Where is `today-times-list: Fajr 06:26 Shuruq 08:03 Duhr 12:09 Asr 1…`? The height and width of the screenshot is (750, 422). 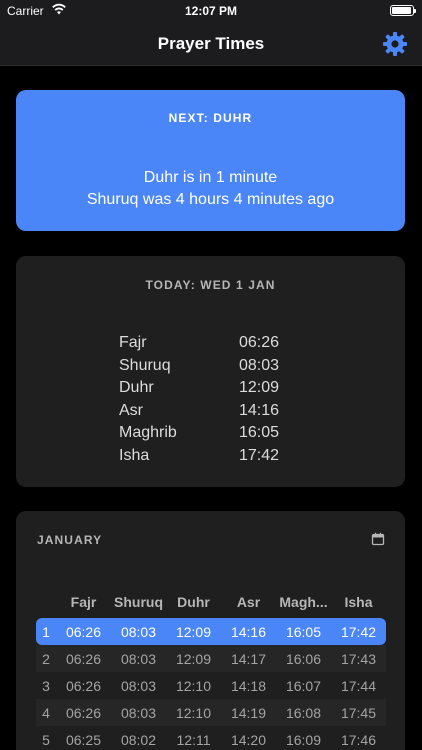 today-times-list: Fajr 06:26 Shuruq 08:03 Duhr 12:09 Asr 1… is located at coordinates (209, 401).